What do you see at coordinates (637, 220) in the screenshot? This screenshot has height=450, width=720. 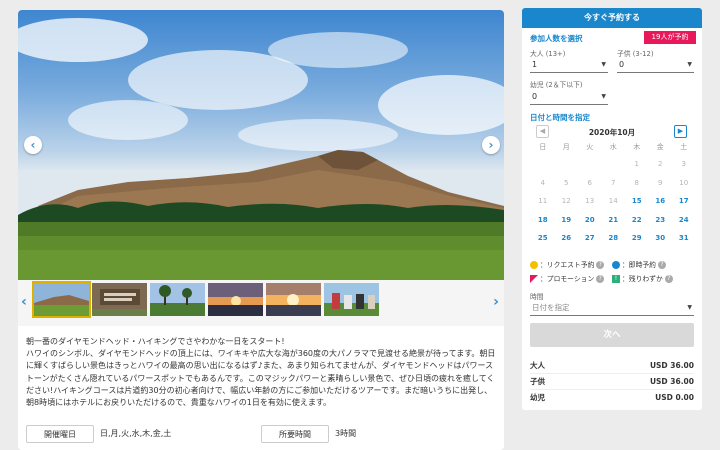 I see `calendar-day: 22` at bounding box center [637, 220].